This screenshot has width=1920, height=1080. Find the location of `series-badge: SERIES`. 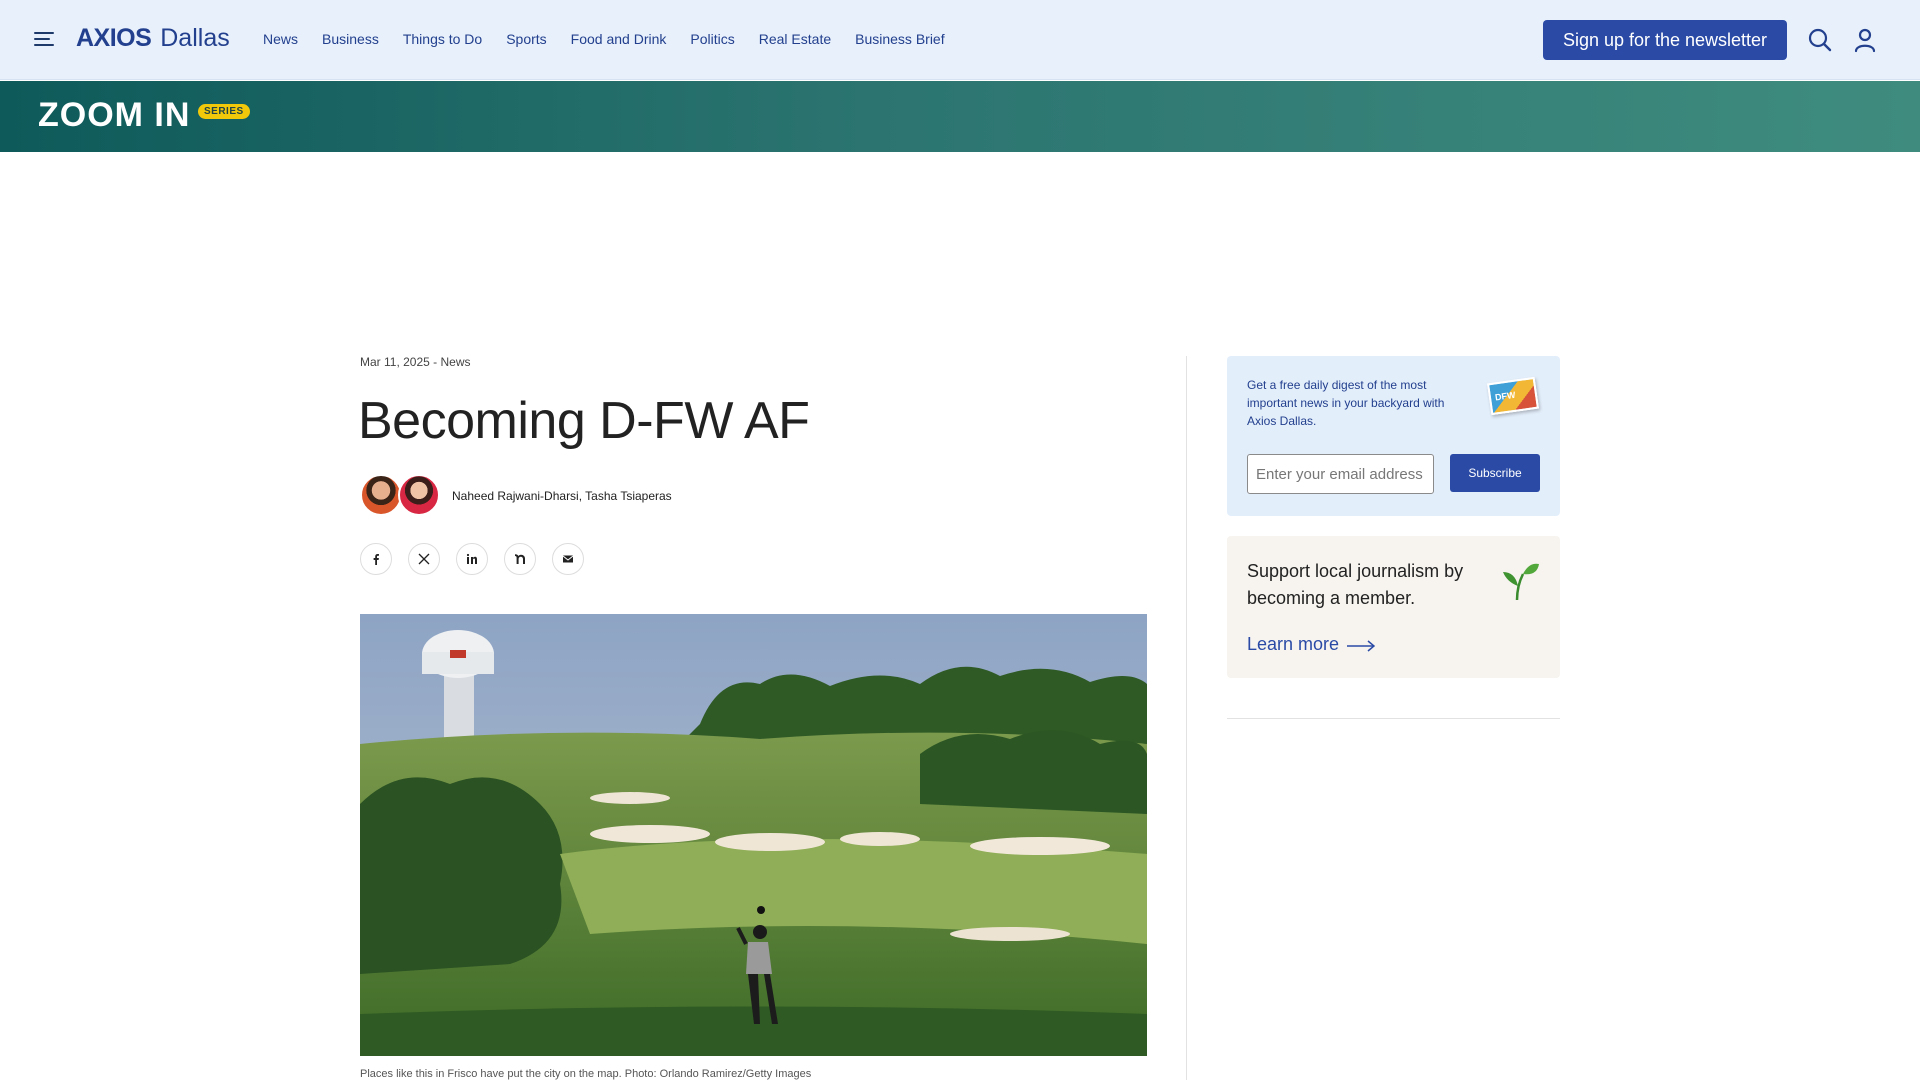

series-badge: SERIES is located at coordinates (224, 111).